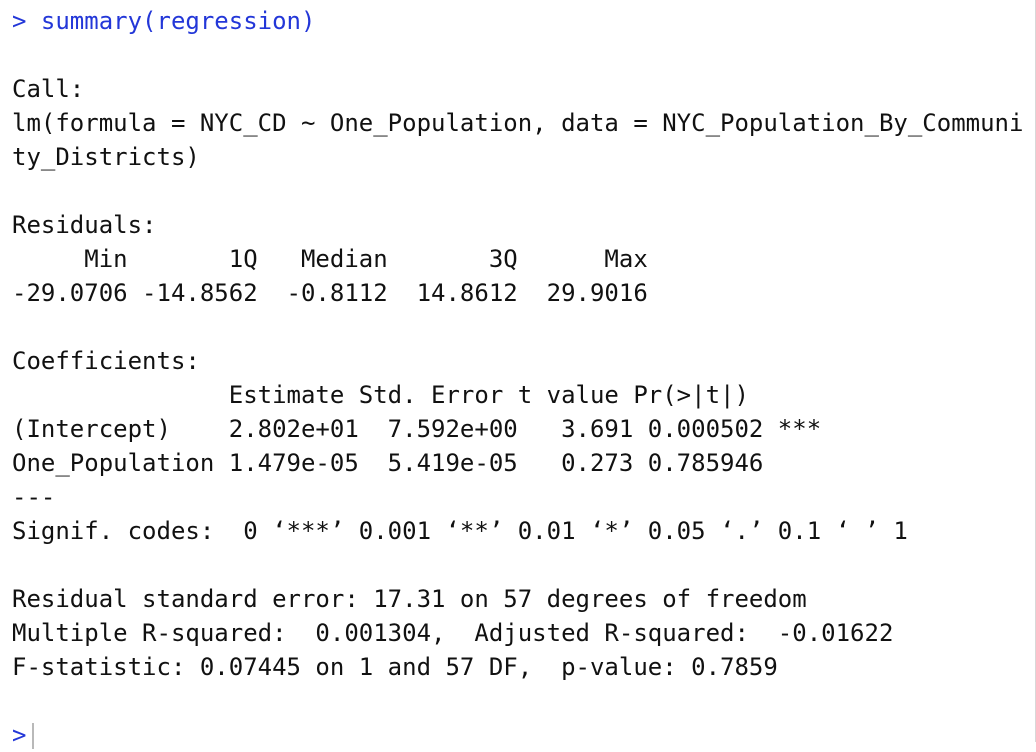  I want to click on residuals-header: Residuals:, so click(84, 225).